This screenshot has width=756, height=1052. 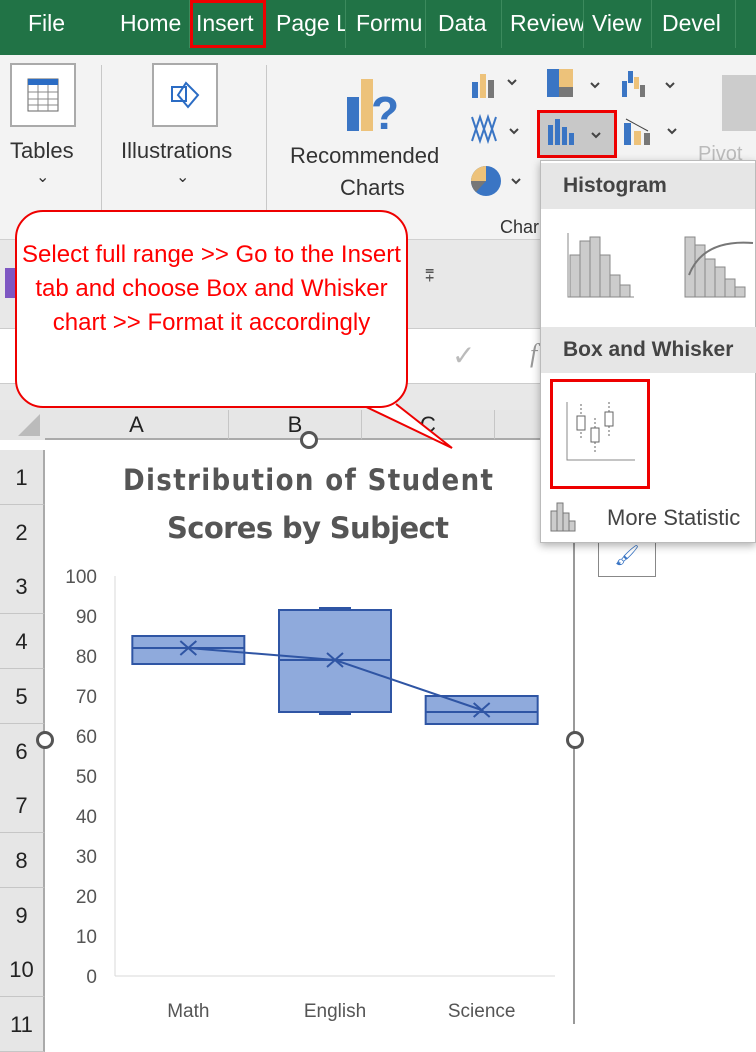 I want to click on x-tick-label: Science, so click(x=482, y=1011).